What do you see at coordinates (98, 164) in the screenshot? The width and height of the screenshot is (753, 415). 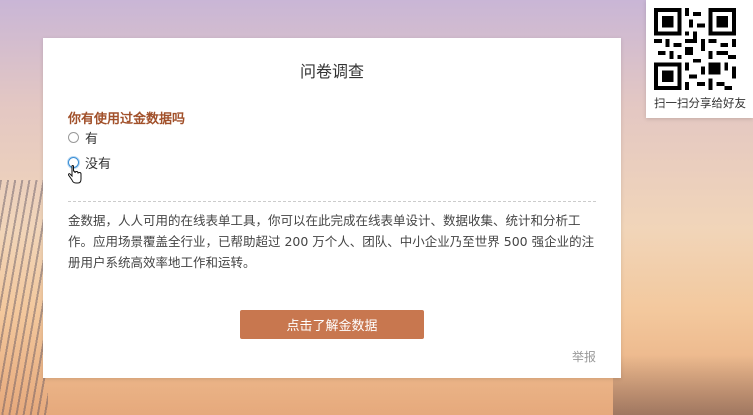 I see `option-no-label: 没有` at bounding box center [98, 164].